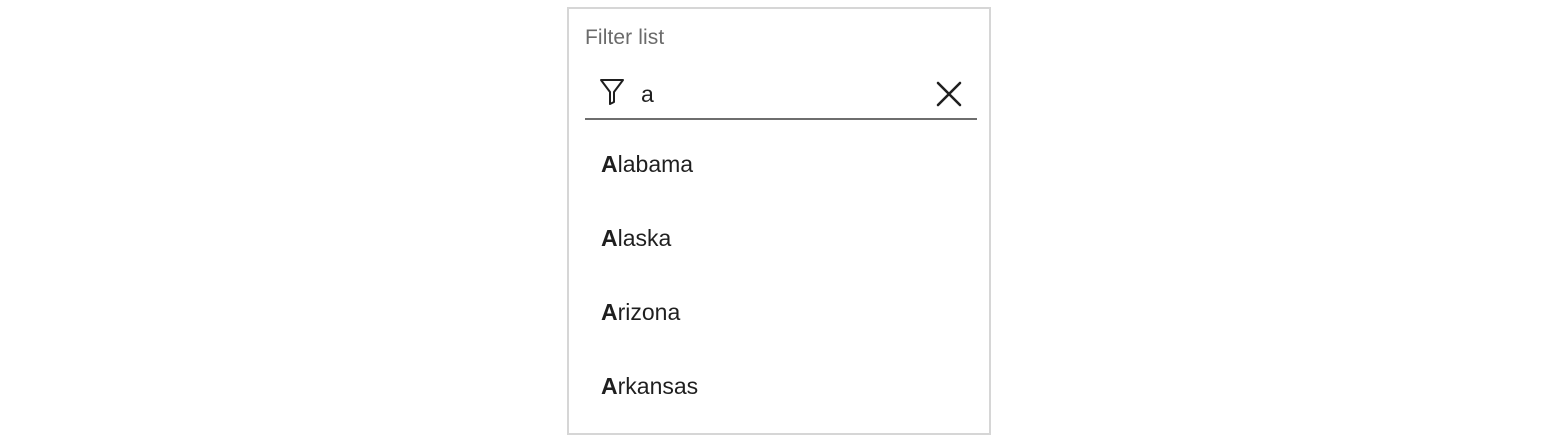 The image size is (1560, 444). Describe the element at coordinates (781, 238) in the screenshot. I see `list-item: Alaska` at that location.